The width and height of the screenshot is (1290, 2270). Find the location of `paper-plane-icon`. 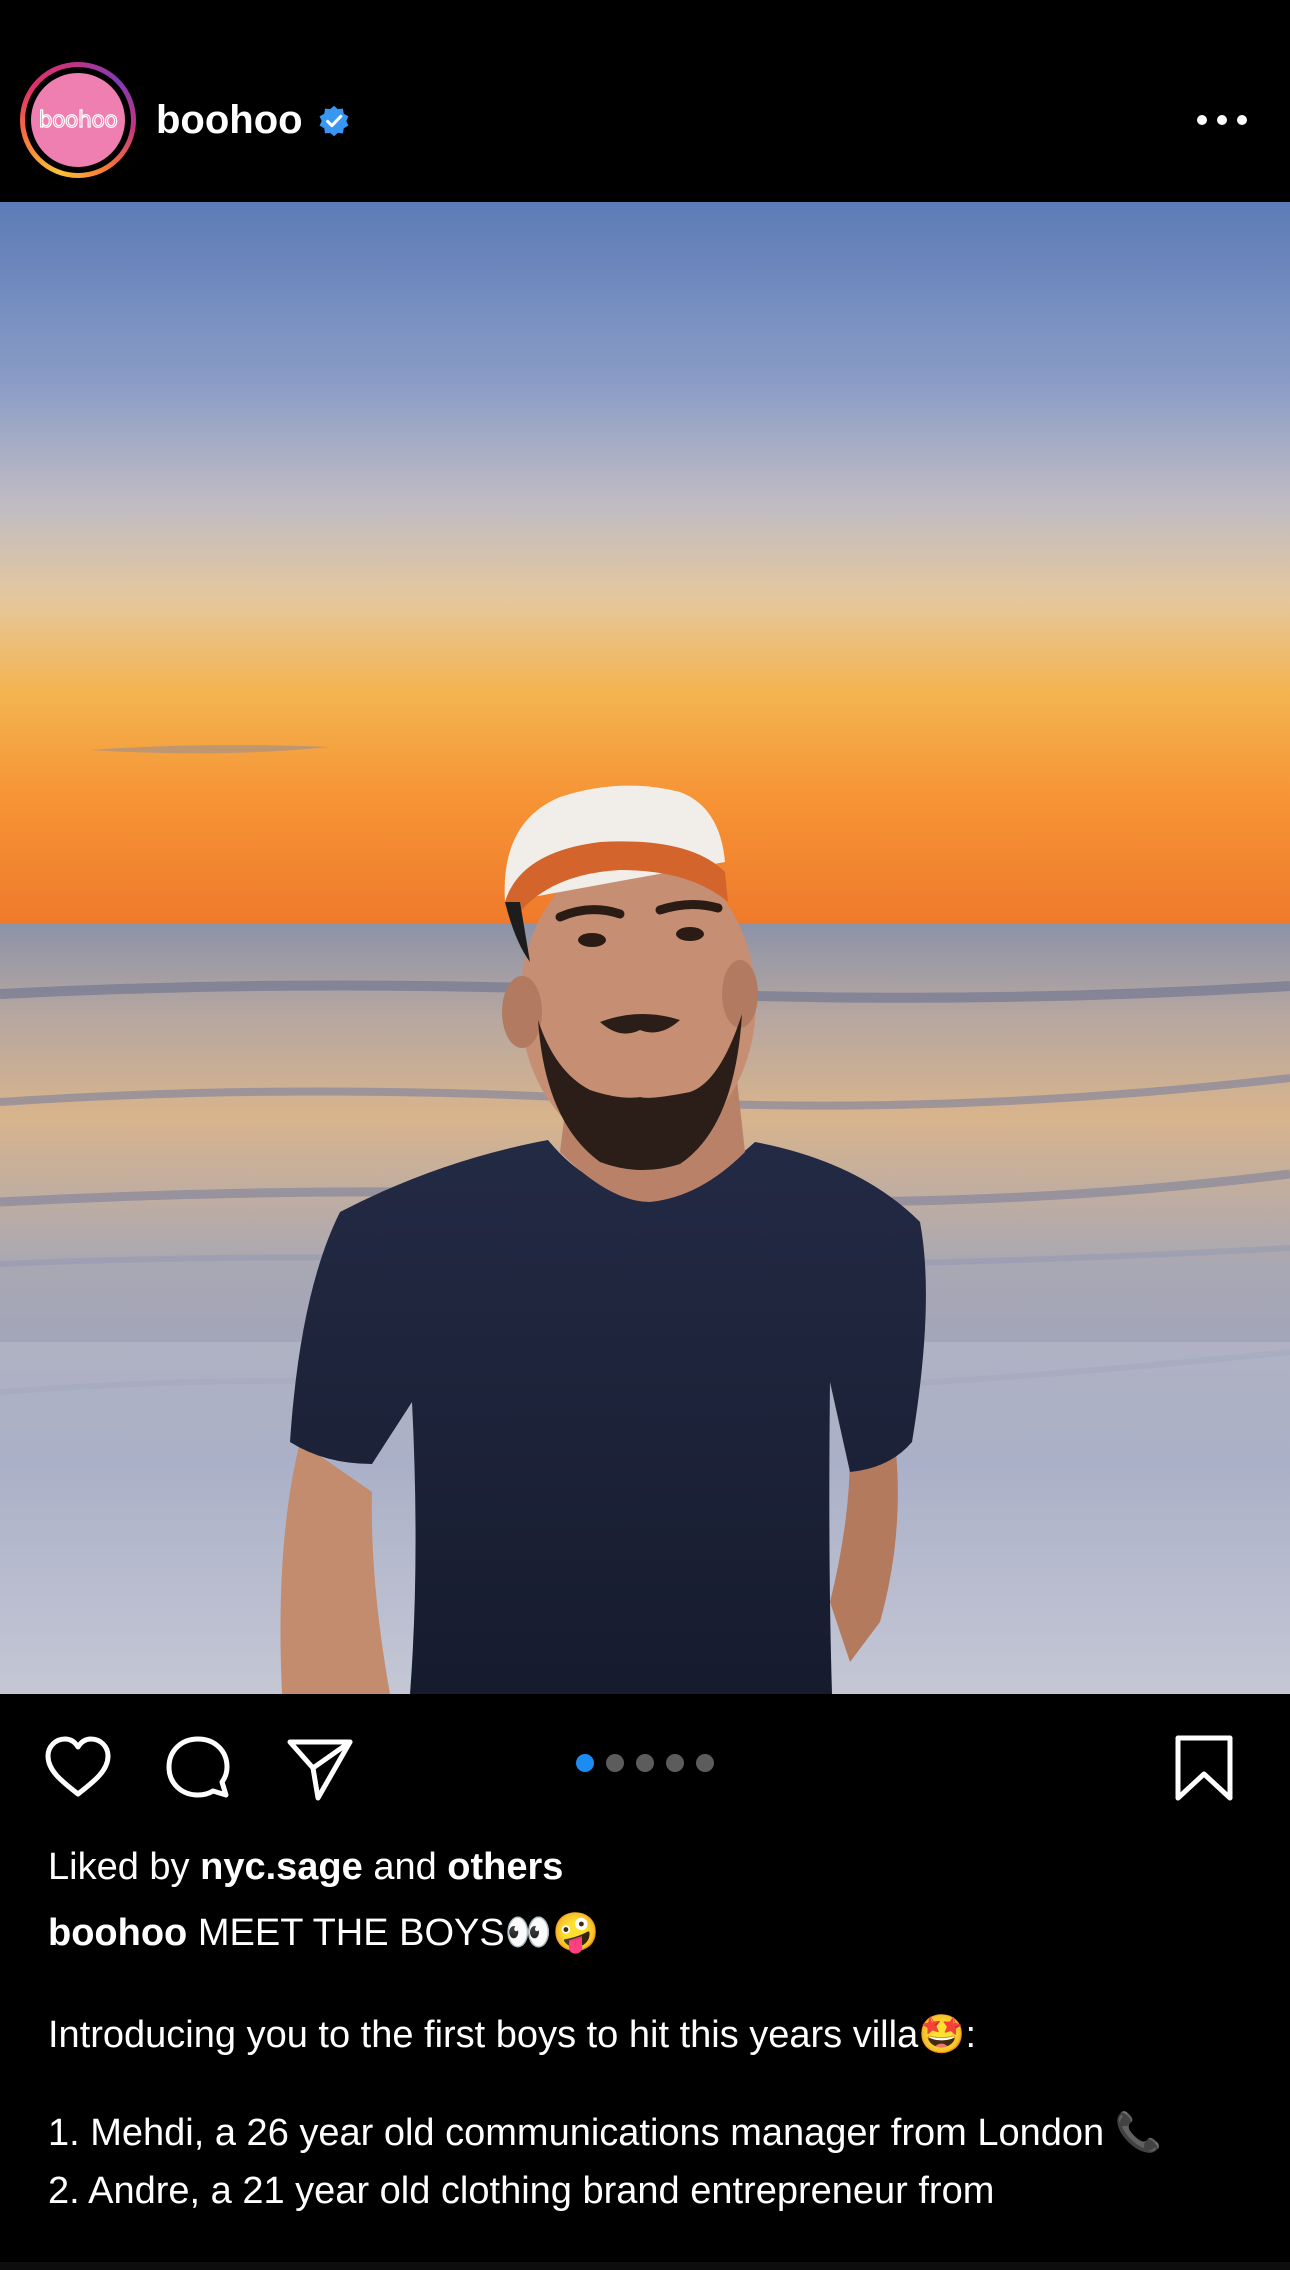

paper-plane-icon is located at coordinates (320, 1768).